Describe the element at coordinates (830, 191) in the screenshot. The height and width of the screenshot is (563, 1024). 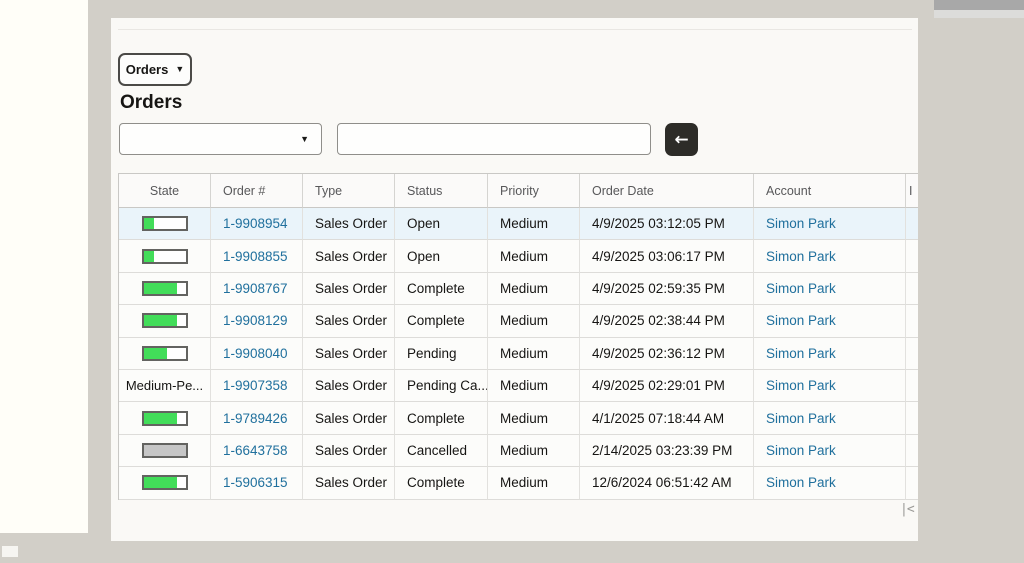
I see `column-header-account: Account` at that location.